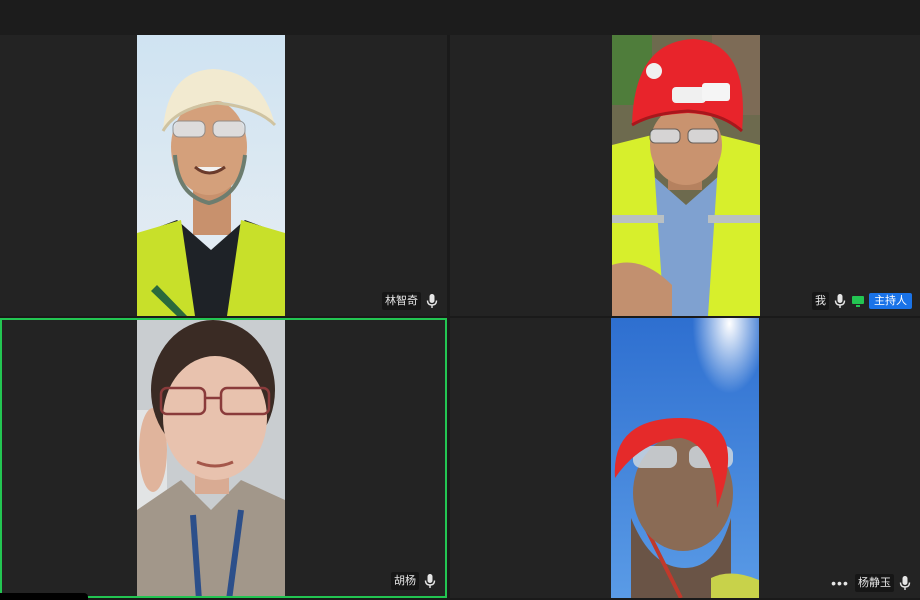 The height and width of the screenshot is (600, 920). What do you see at coordinates (460, 17) in the screenshot?
I see `top-bar` at bounding box center [460, 17].